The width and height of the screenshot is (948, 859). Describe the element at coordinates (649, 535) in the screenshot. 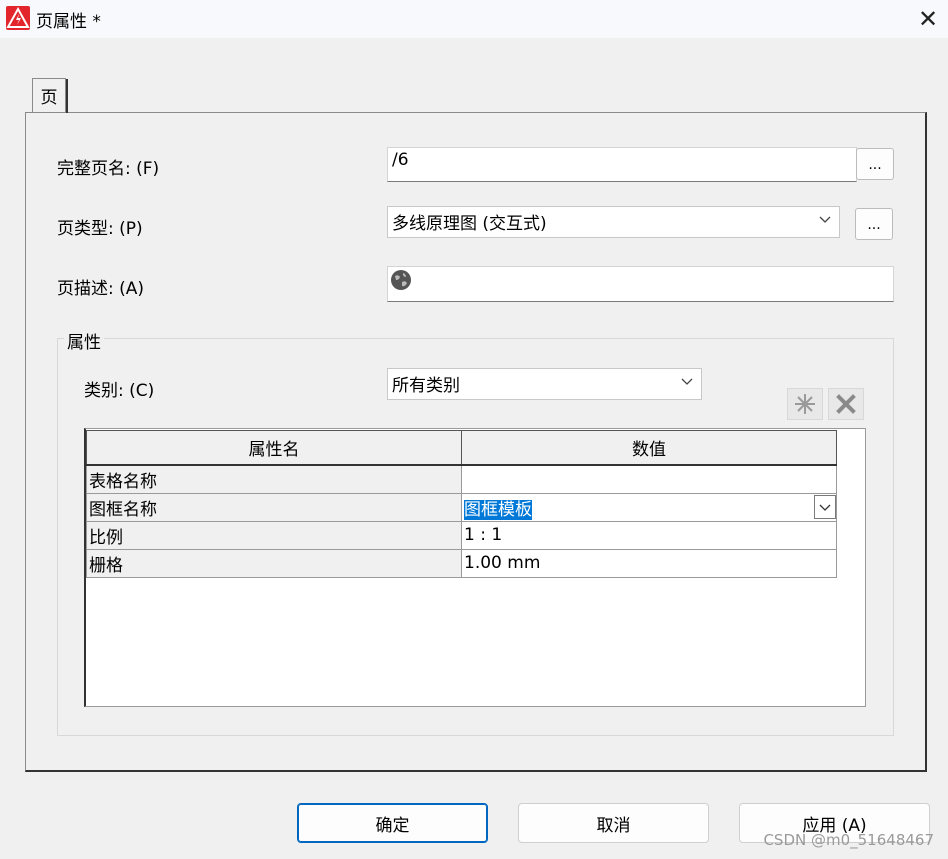

I see `property-value-cell: 1` at that location.